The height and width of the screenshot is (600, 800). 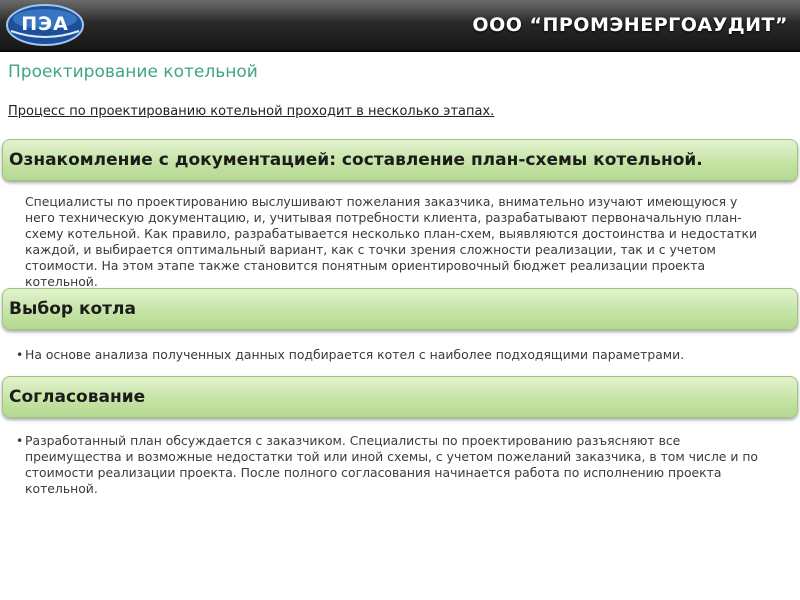 I want to click on header-bar: ПЭА ООО “ПРОМЭНЕРГОАУДИТ”, so click(x=400, y=26).